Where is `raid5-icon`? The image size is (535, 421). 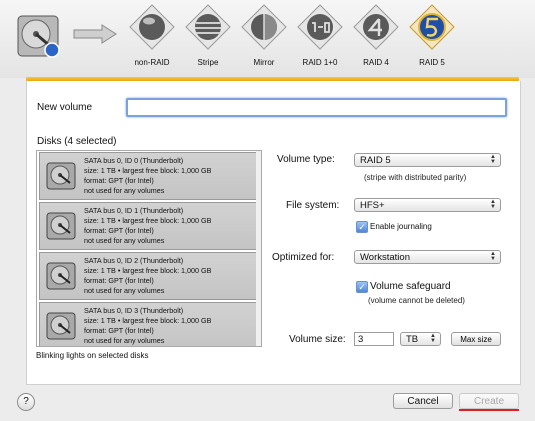
raid5-icon is located at coordinates (432, 27).